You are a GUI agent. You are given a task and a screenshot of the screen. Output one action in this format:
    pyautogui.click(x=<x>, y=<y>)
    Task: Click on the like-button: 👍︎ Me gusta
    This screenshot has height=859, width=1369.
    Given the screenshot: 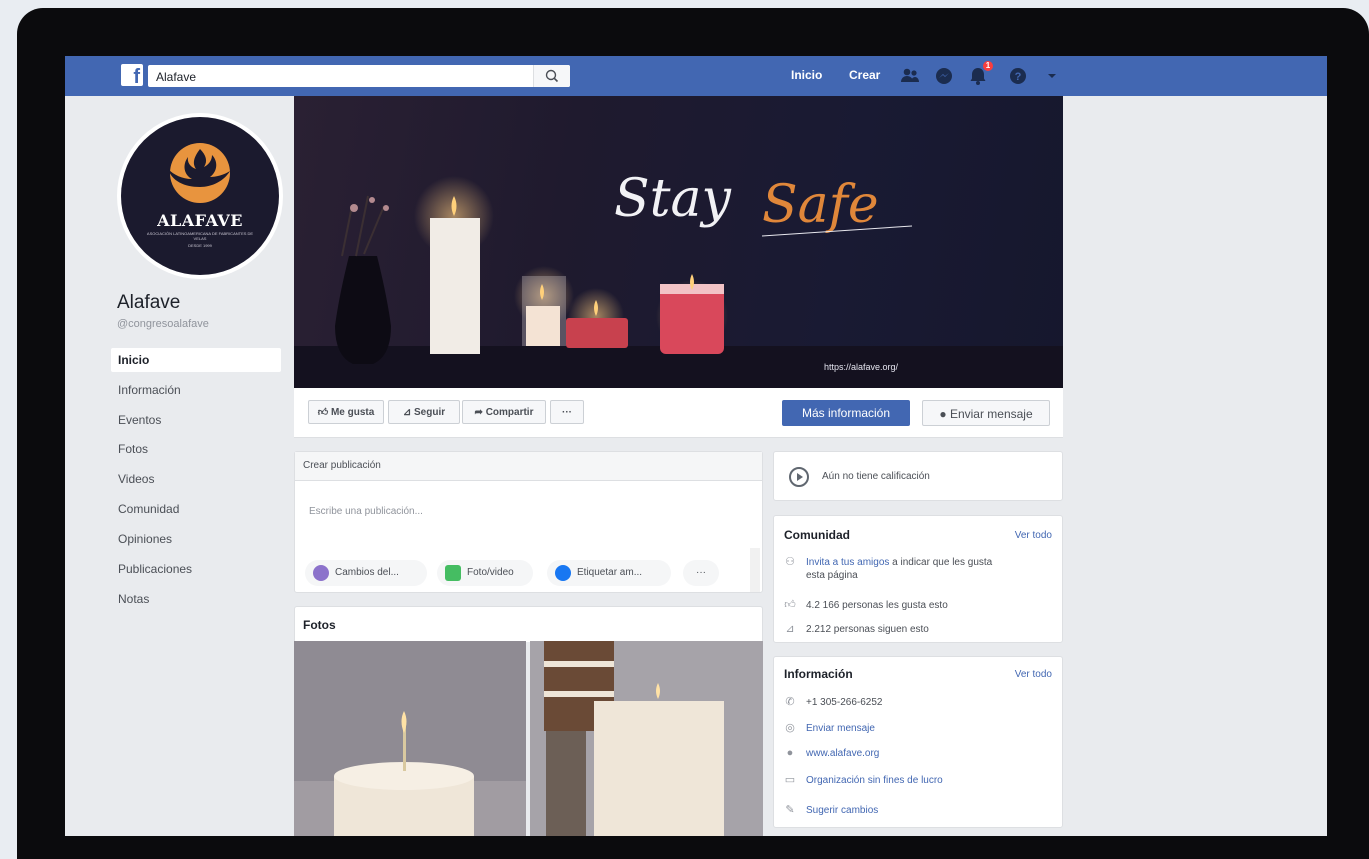 What is the action you would take?
    pyautogui.click(x=346, y=412)
    